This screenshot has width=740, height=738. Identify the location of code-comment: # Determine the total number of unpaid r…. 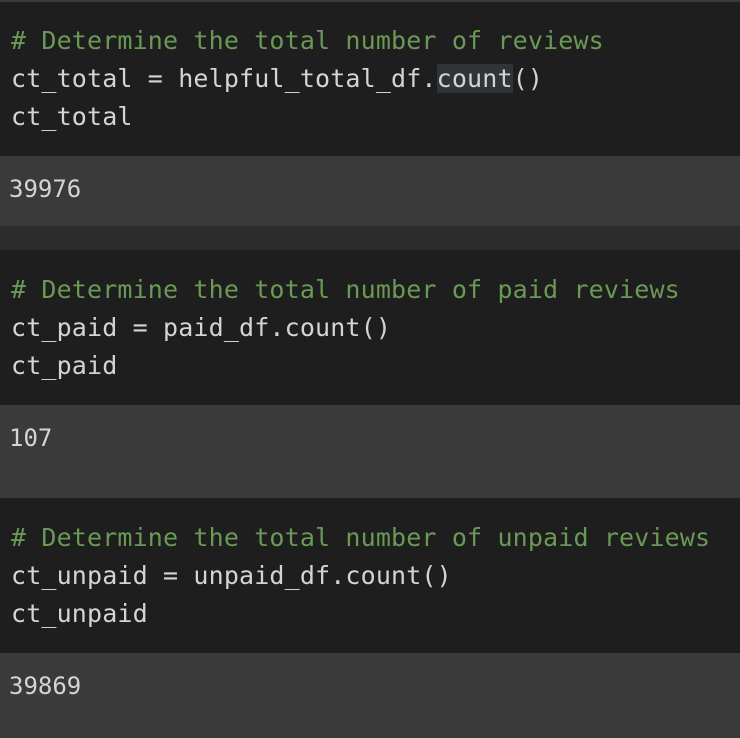
(361, 537).